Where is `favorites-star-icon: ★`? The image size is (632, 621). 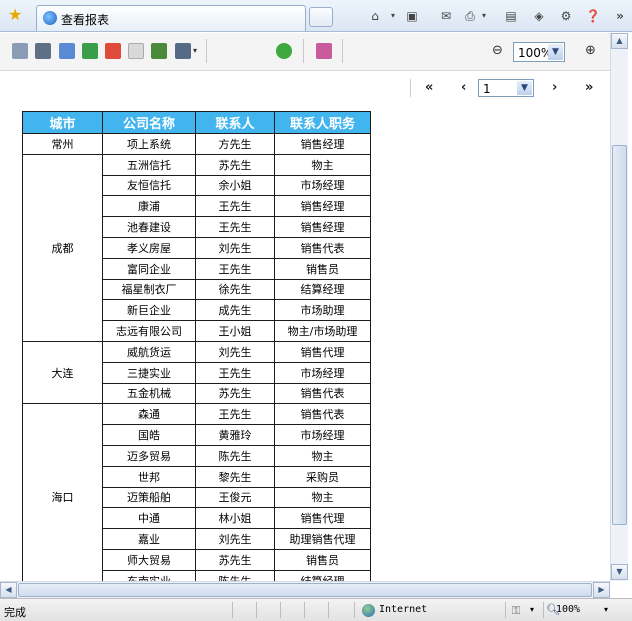 favorites-star-icon: ★ is located at coordinates (16, 15).